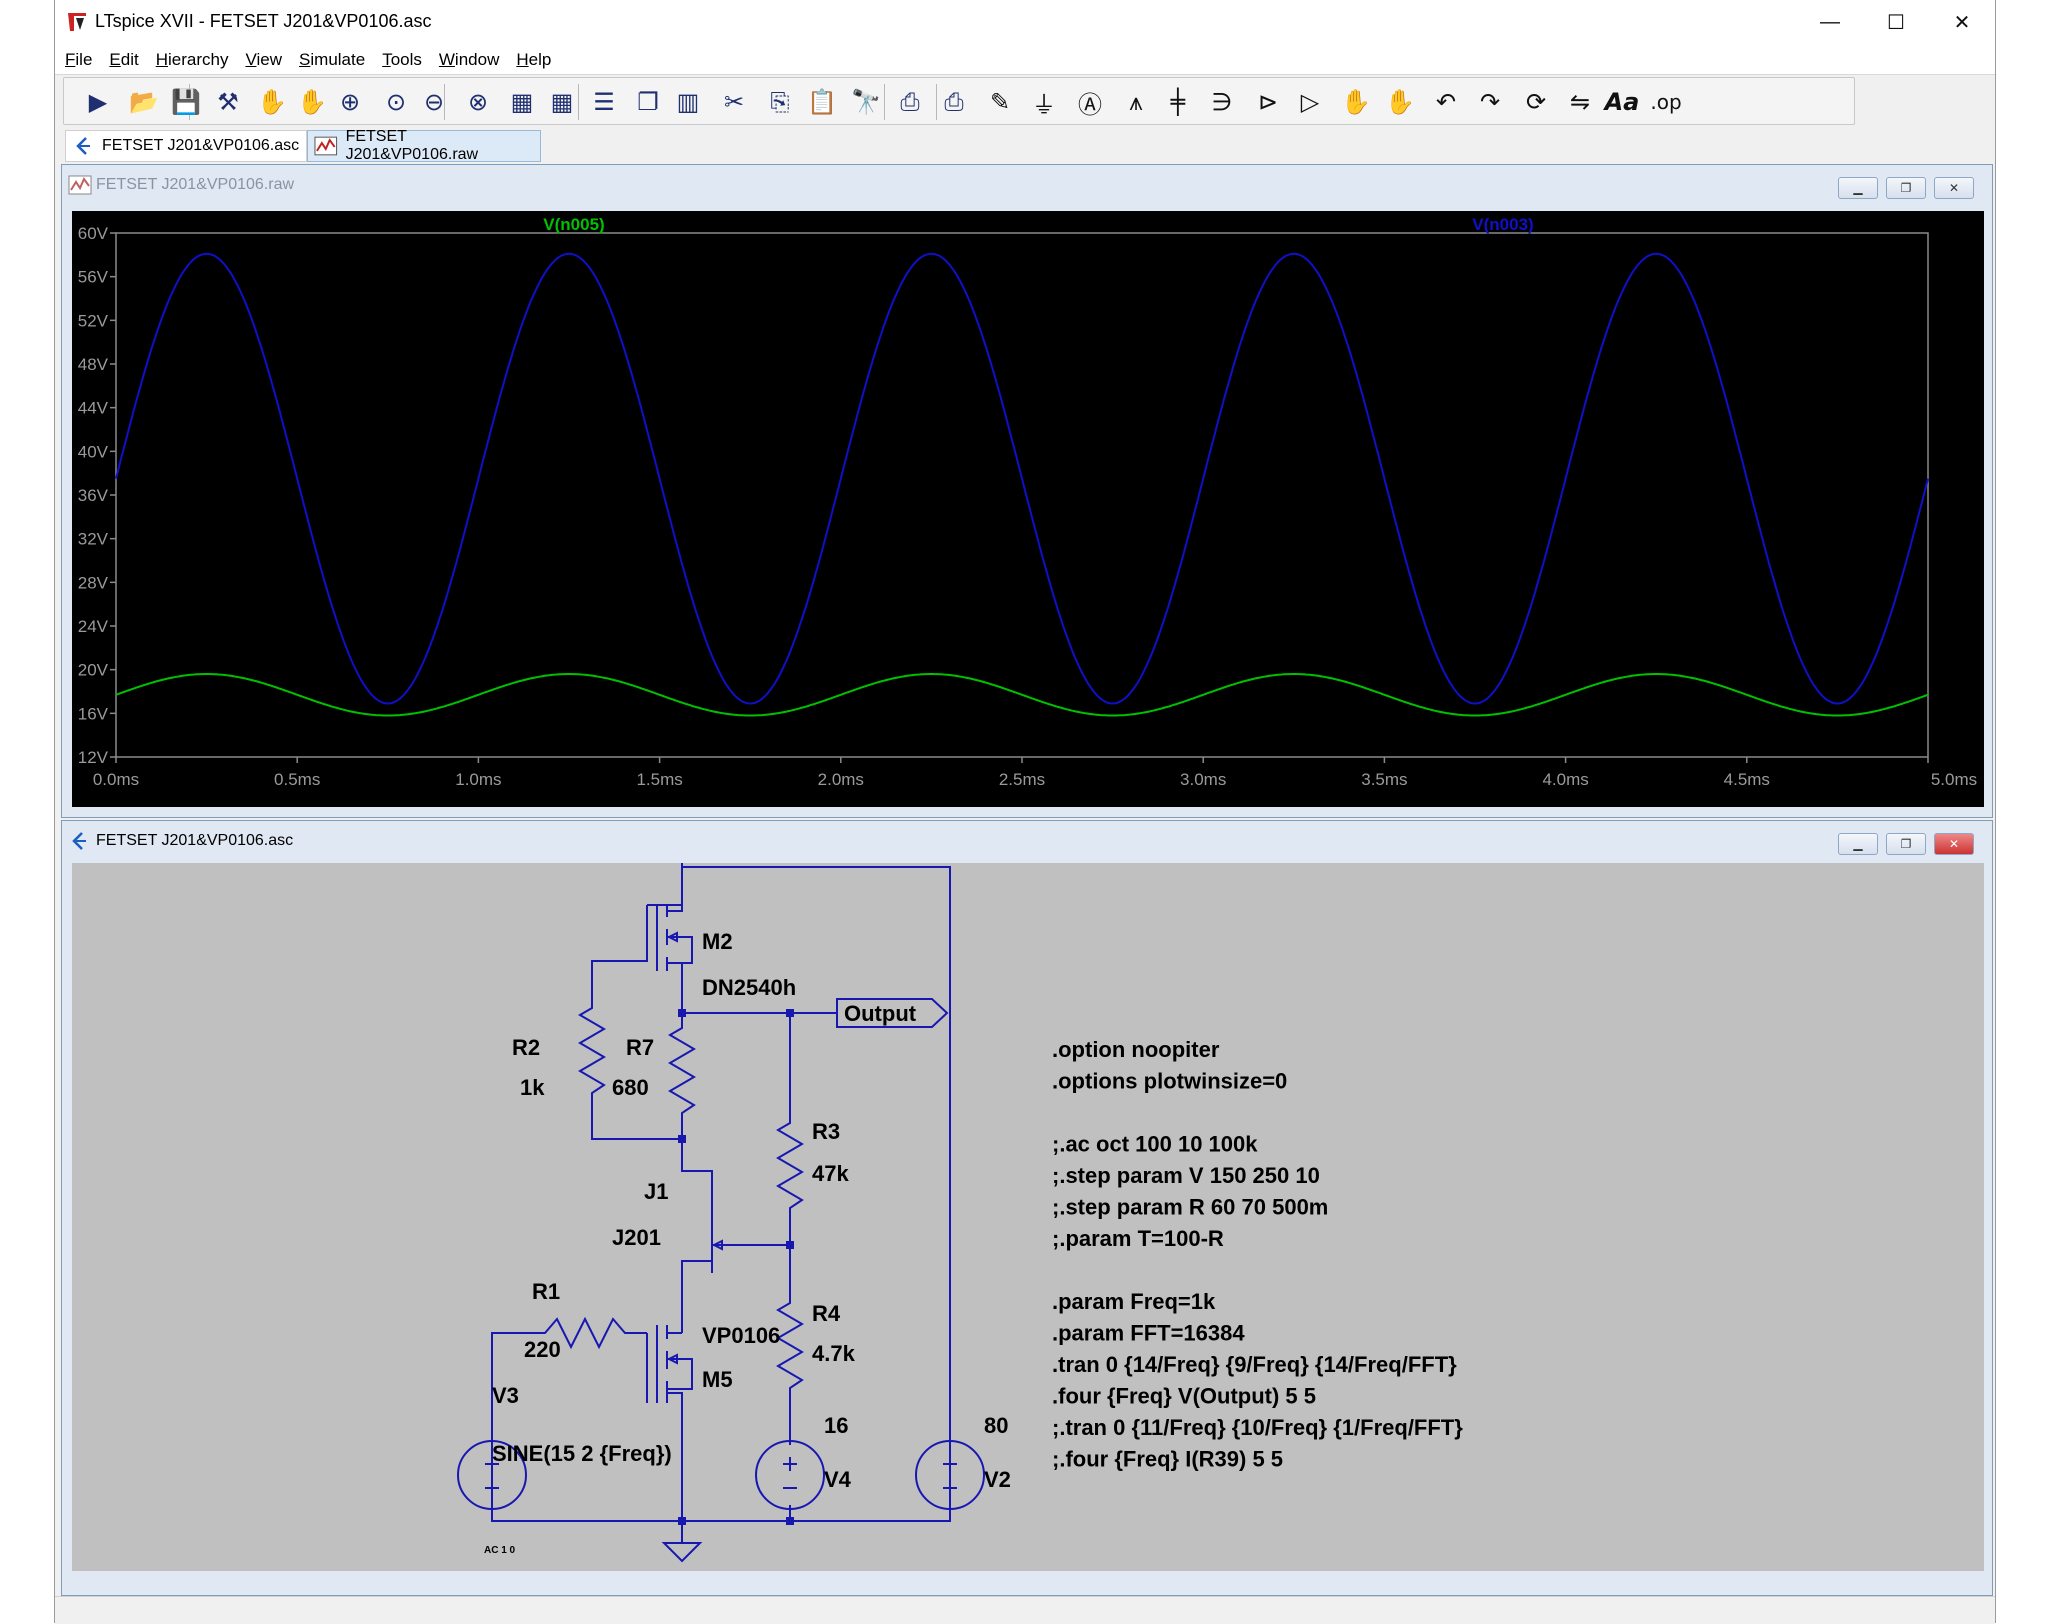 This screenshot has width=2048, height=1624. I want to click on menu-item-hierarchy: Hierarchy, so click(191, 57).